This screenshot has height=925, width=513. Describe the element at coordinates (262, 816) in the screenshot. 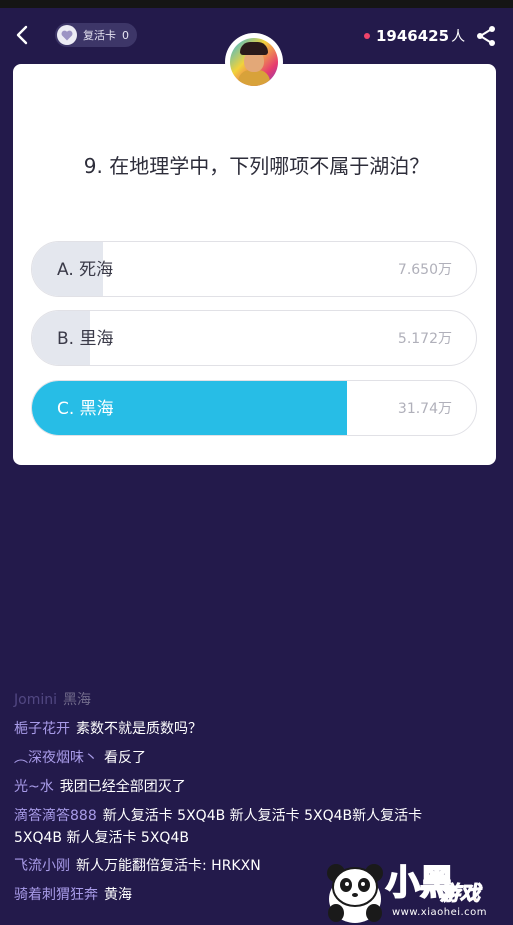

I see `chat-text: 新人复活卡 5XQ4B 新人复活卡 5XQ4B新人复活卡` at that location.